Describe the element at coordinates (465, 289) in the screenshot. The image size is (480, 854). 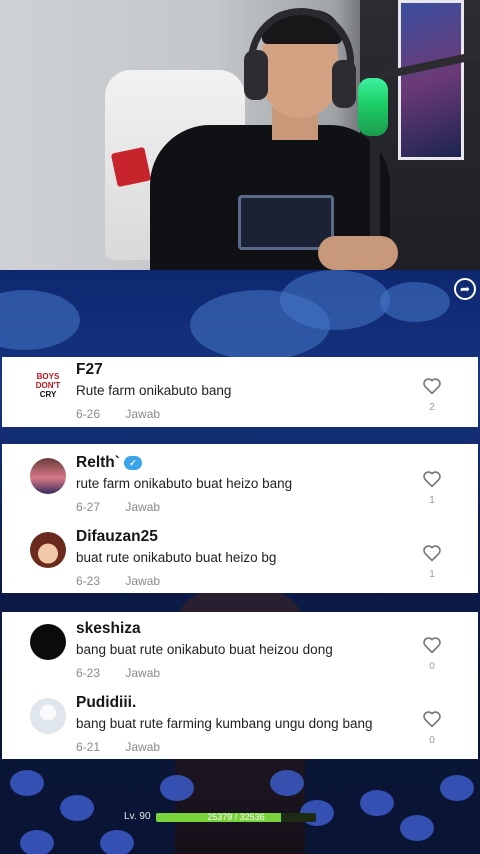
I see `share-icon: ➦` at that location.